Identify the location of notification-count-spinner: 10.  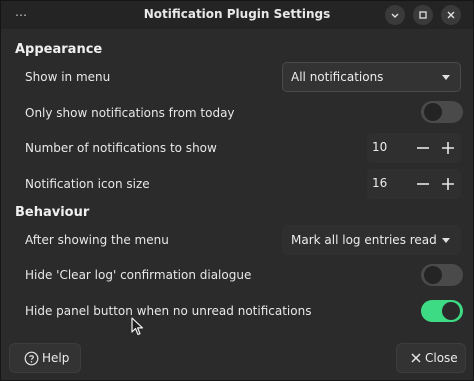
(414, 148).